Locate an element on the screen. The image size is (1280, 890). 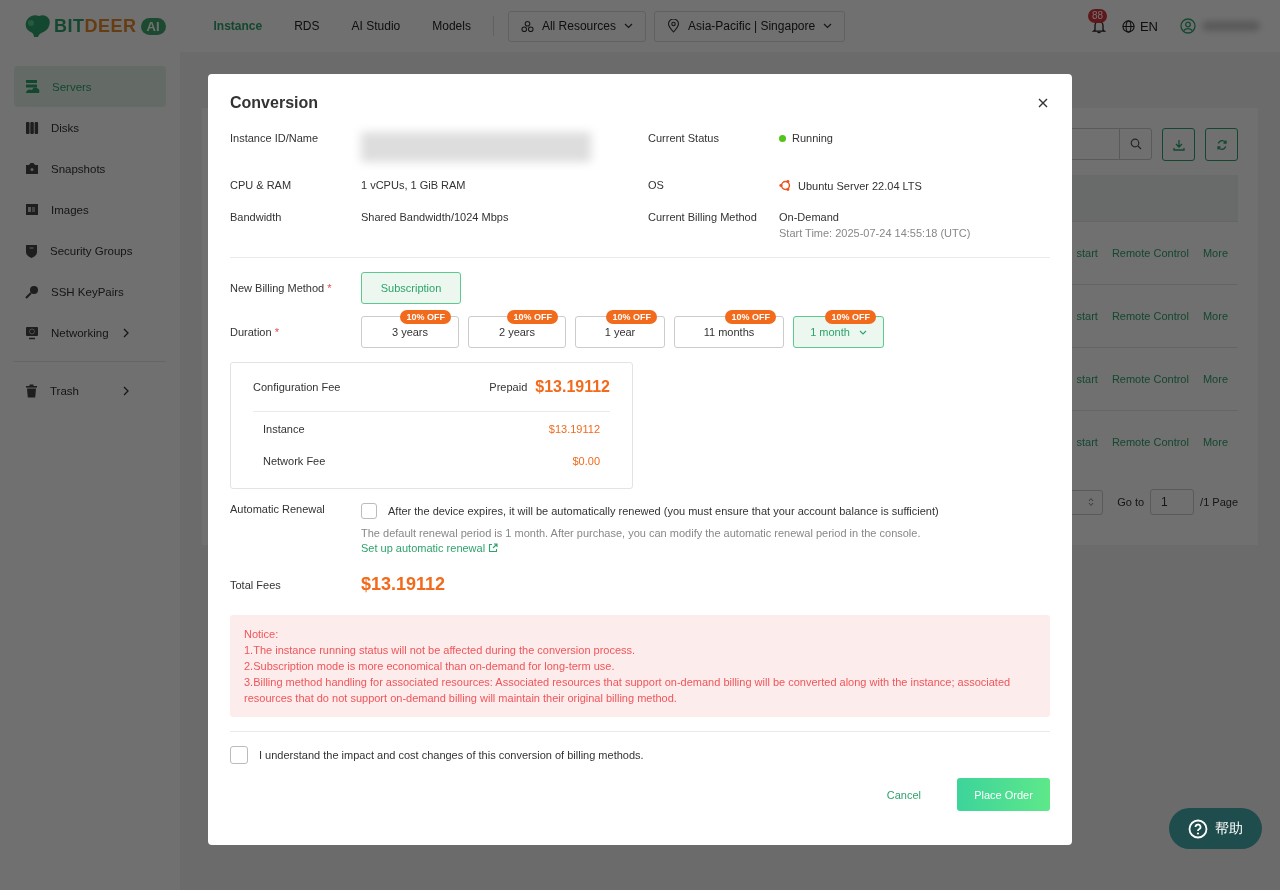
sidebar-item: Images is located at coordinates (90, 209).